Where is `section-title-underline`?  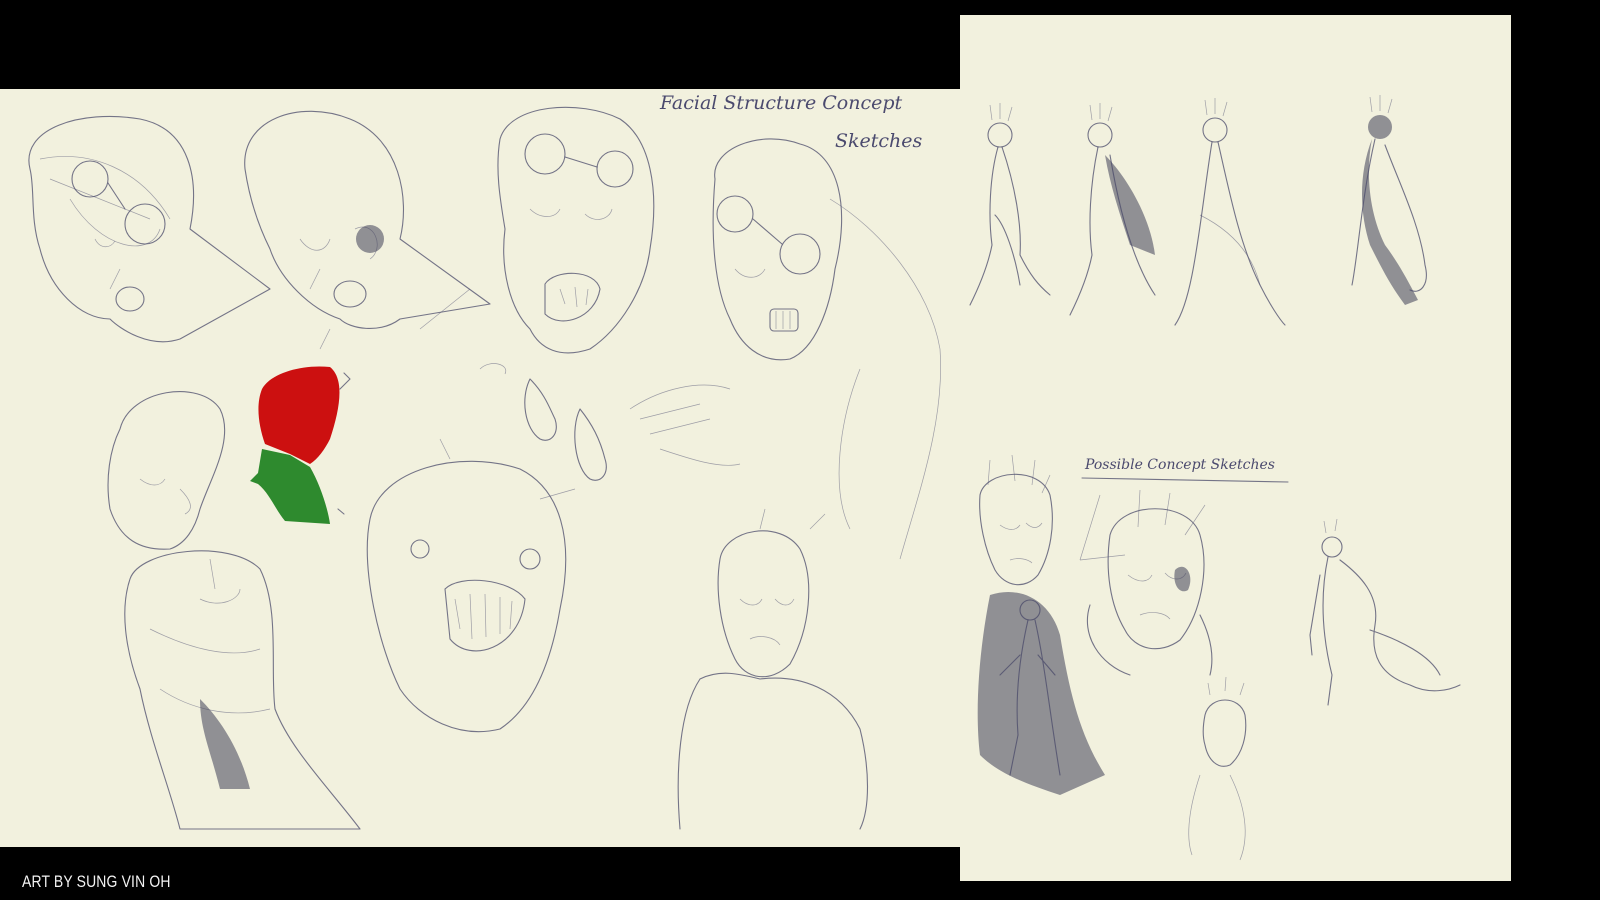
section-title-underline is located at coordinates (1185, 480).